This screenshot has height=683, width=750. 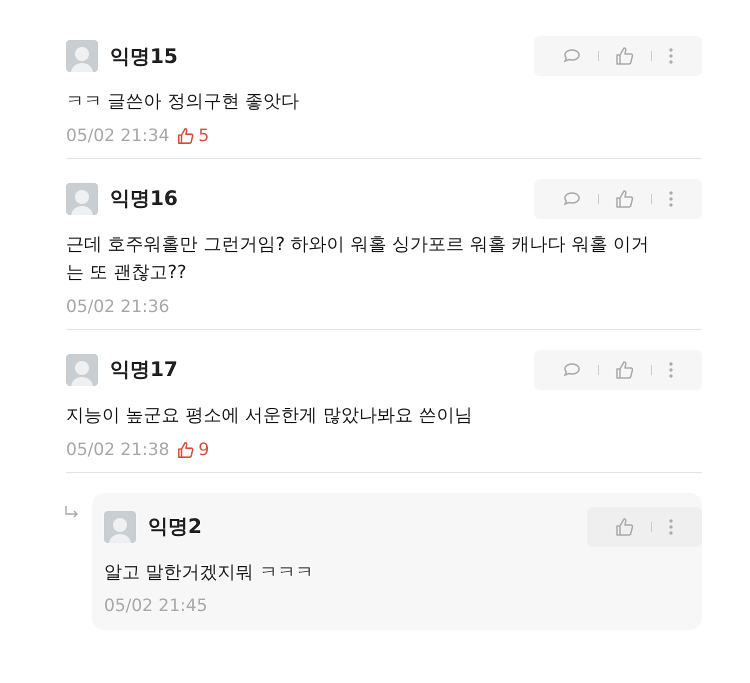 I want to click on comment-time: 05/02 21:34, so click(x=118, y=136).